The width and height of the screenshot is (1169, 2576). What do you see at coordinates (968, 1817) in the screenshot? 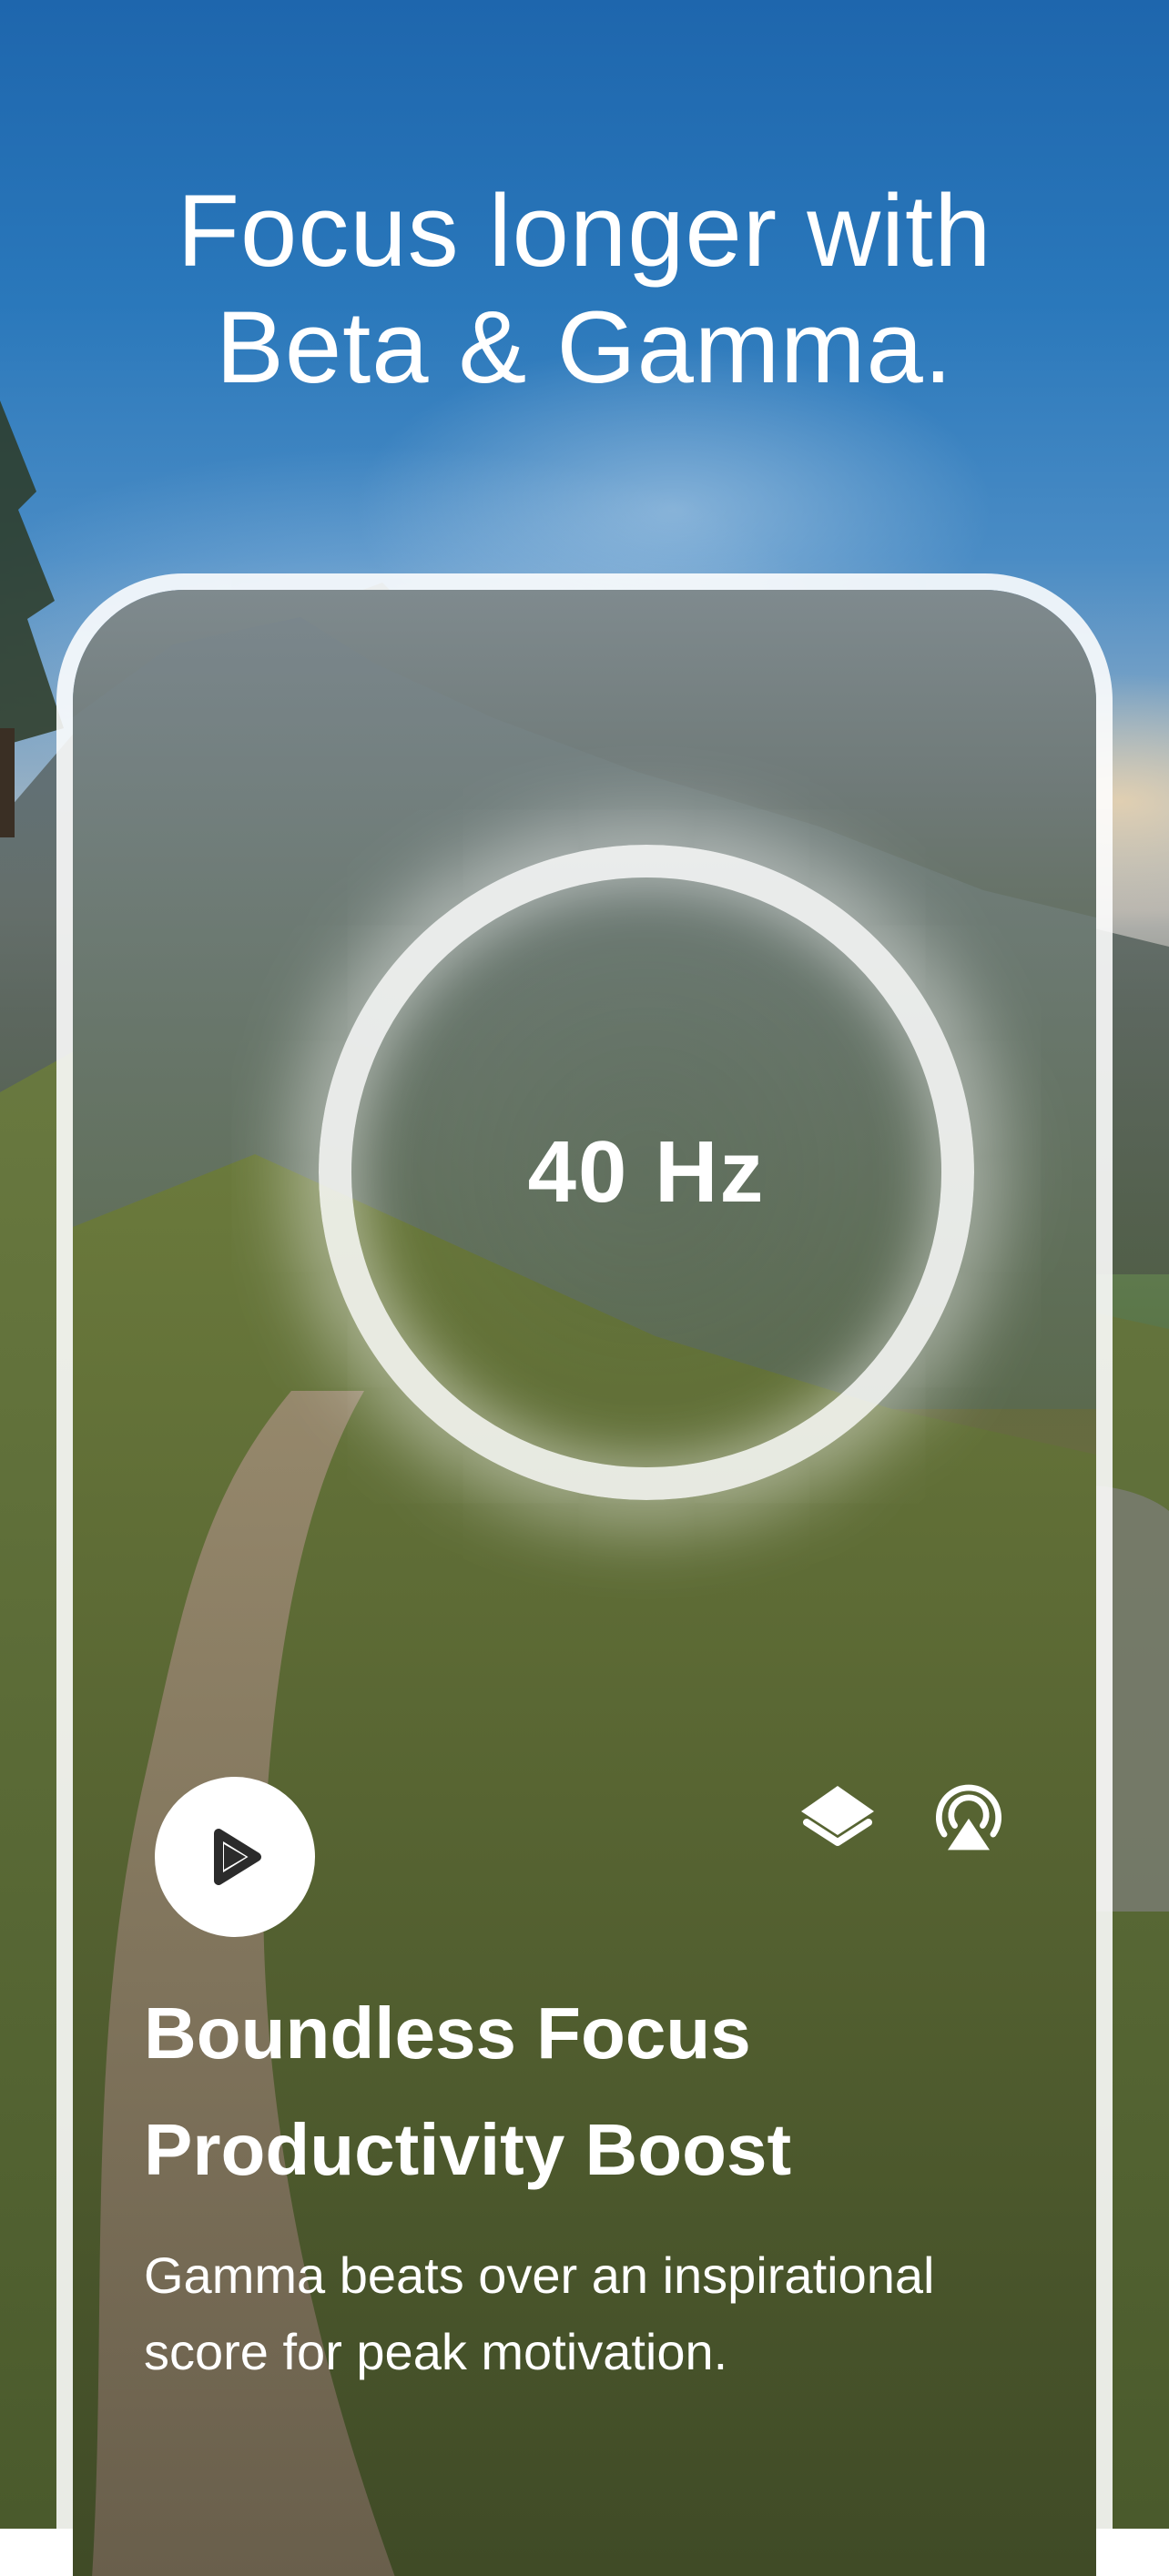
I see `airplay-icon` at bounding box center [968, 1817].